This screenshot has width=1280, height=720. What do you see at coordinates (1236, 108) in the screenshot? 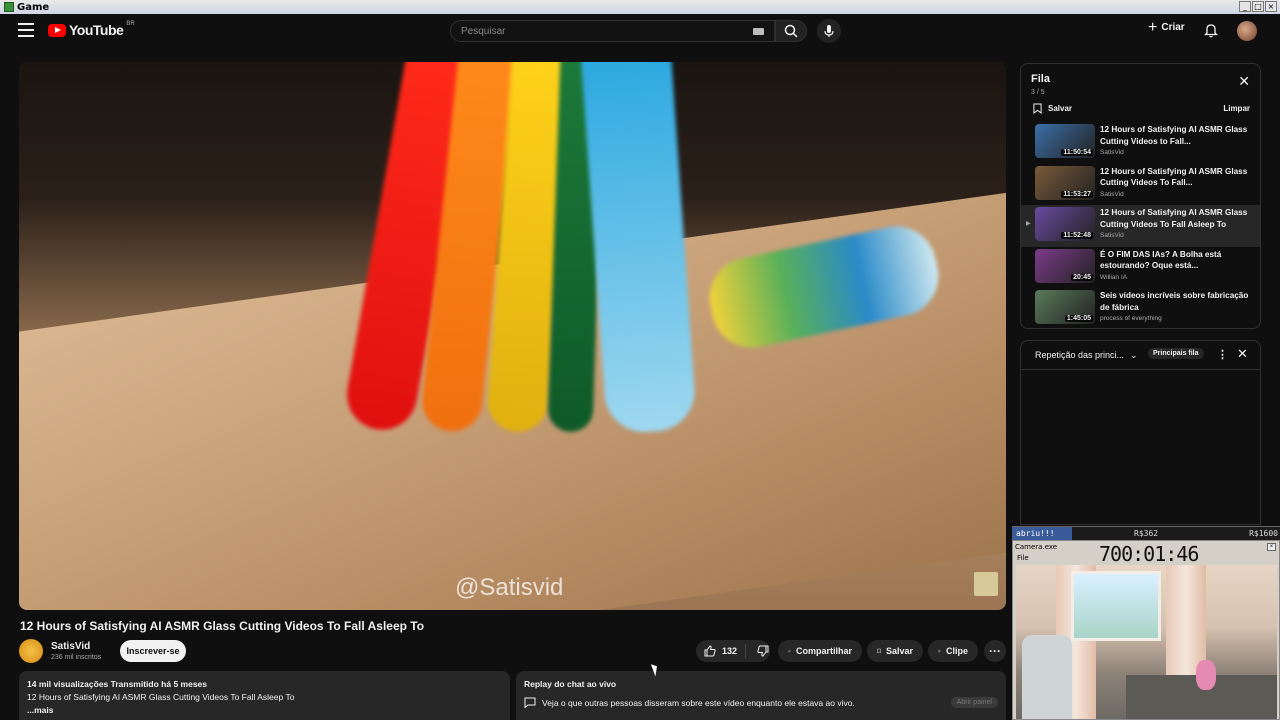
I see `queue-clear-button: Limpar` at bounding box center [1236, 108].